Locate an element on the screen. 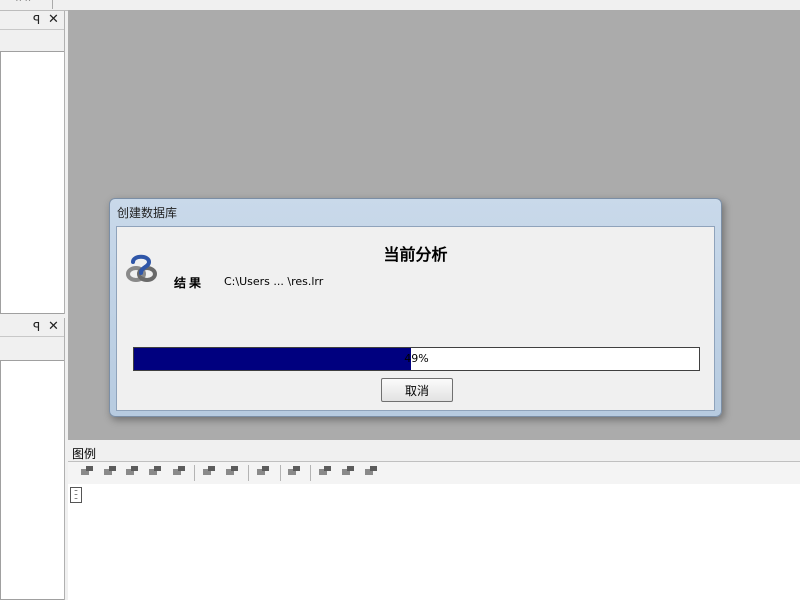  cancel-button: 取消 is located at coordinates (417, 390).